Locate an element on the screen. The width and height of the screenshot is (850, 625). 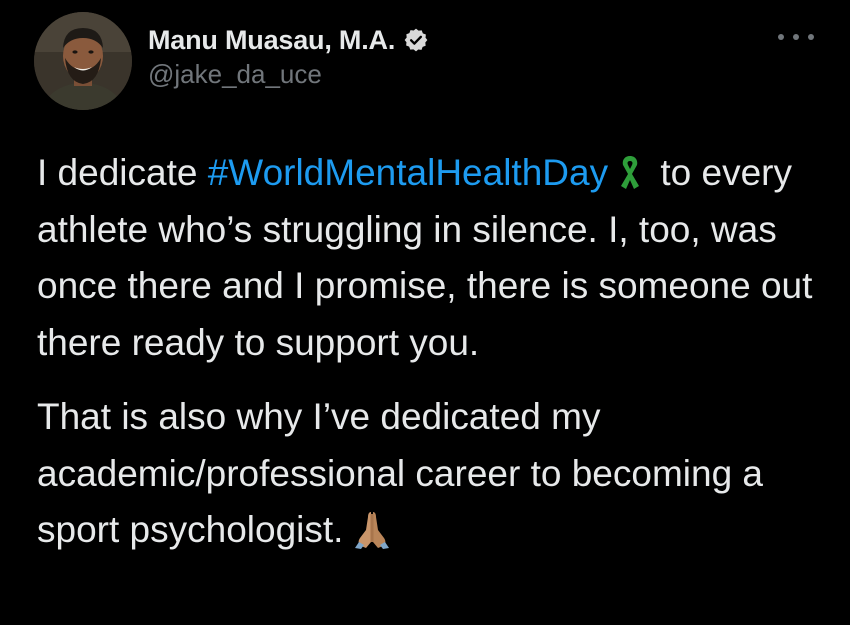
hashtag-link: #WorldMentalHealthDay is located at coordinates (408, 172).